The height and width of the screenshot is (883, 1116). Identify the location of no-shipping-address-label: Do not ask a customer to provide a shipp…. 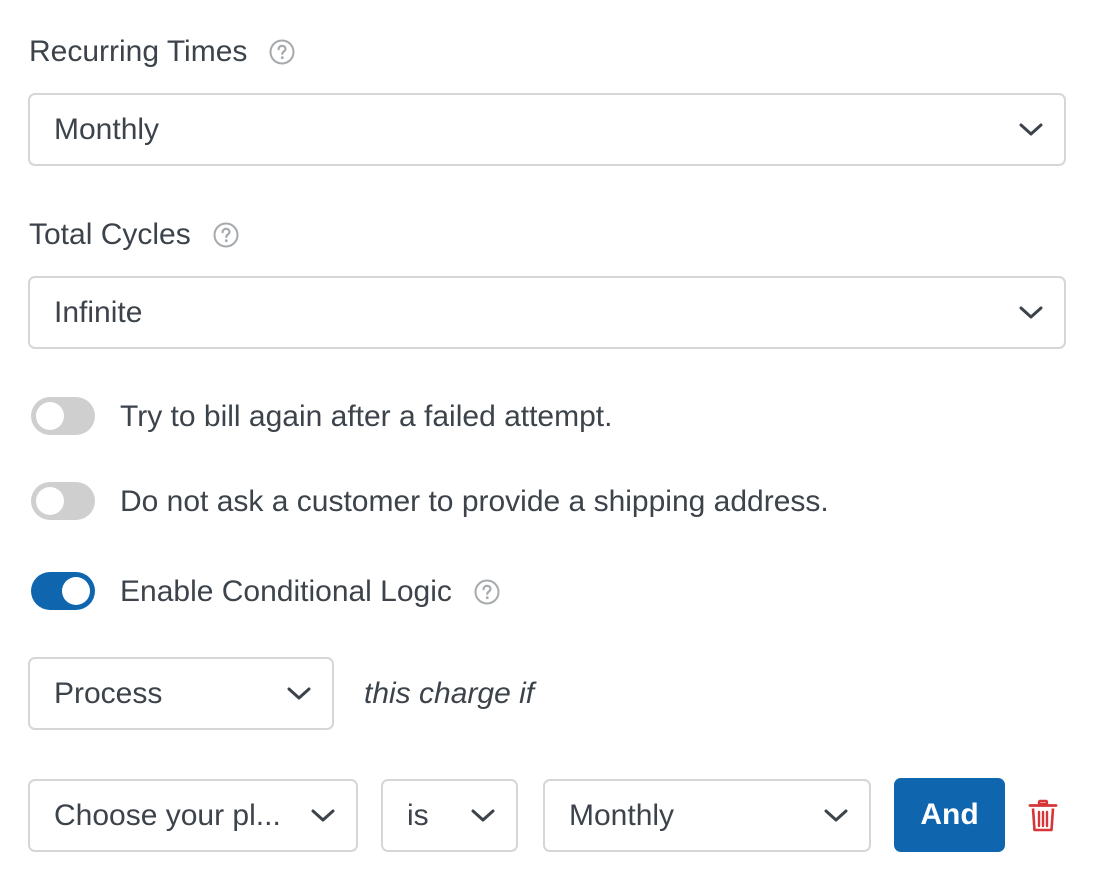
(474, 501).